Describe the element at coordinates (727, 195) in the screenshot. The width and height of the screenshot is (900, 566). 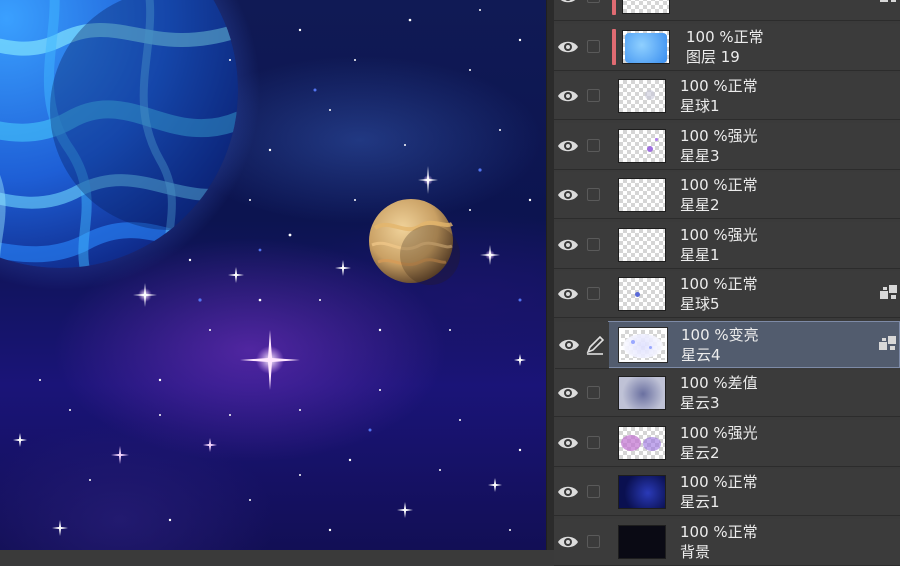
I see `layer-row: 100 %正常 星星2` at that location.